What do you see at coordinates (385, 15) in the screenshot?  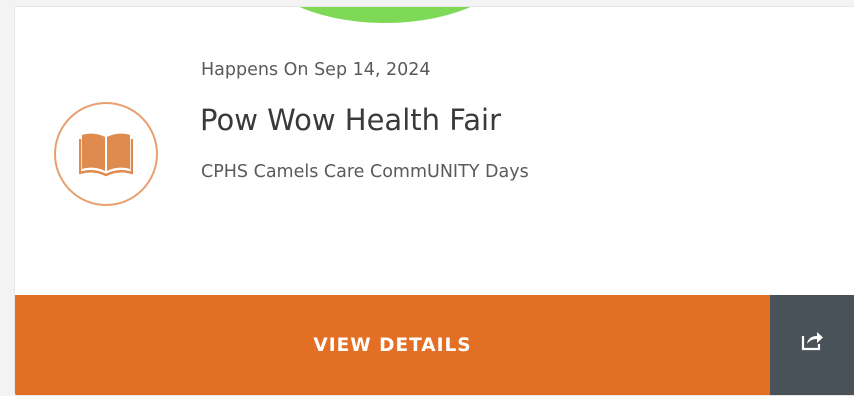 I see `top-badge` at bounding box center [385, 15].